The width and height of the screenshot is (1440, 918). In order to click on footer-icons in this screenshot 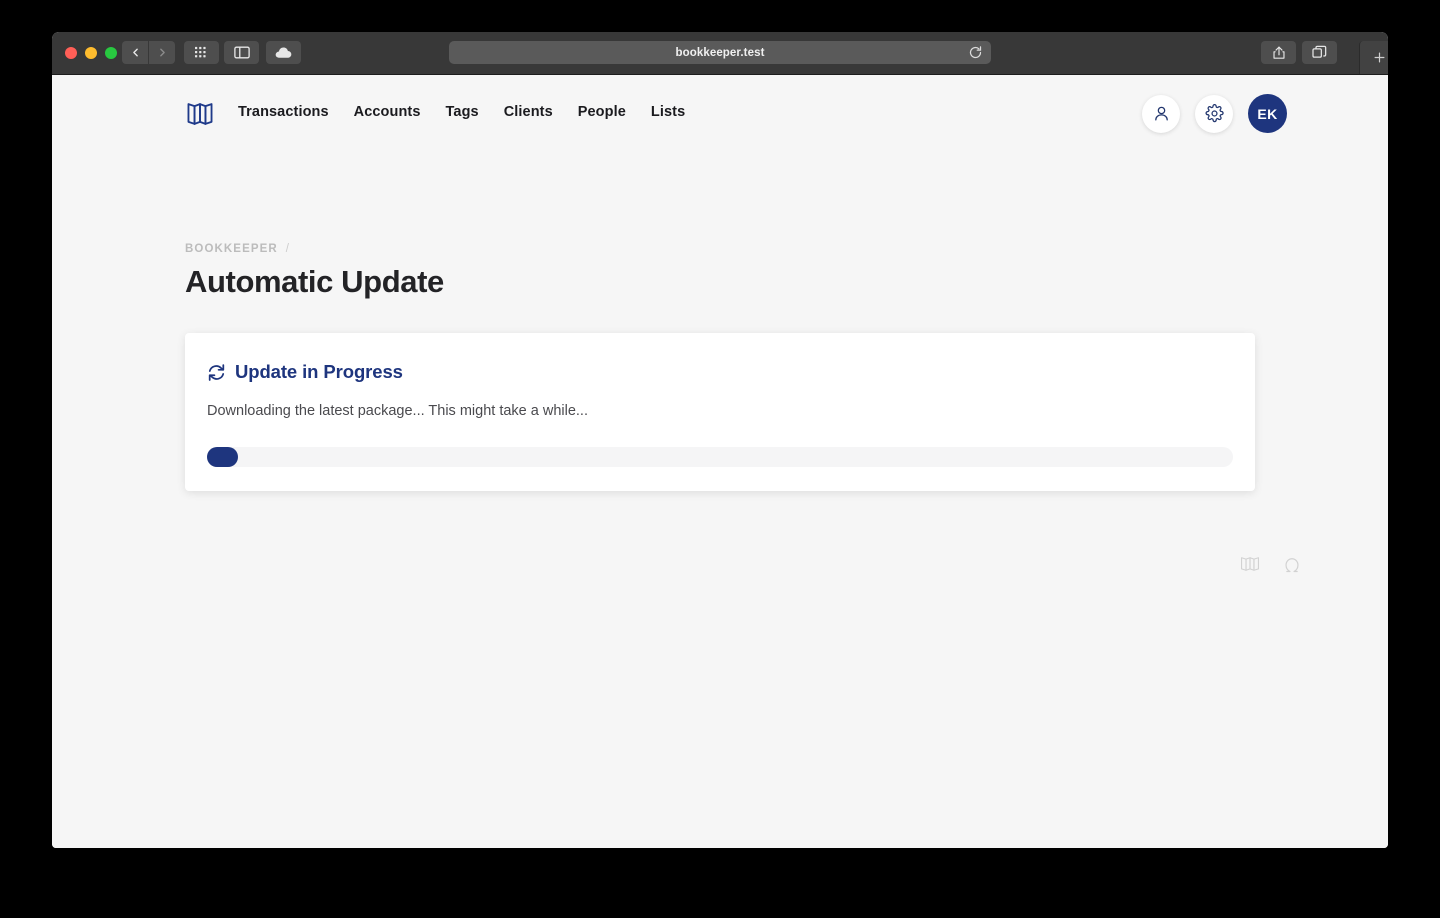, I will do `click(1271, 566)`.